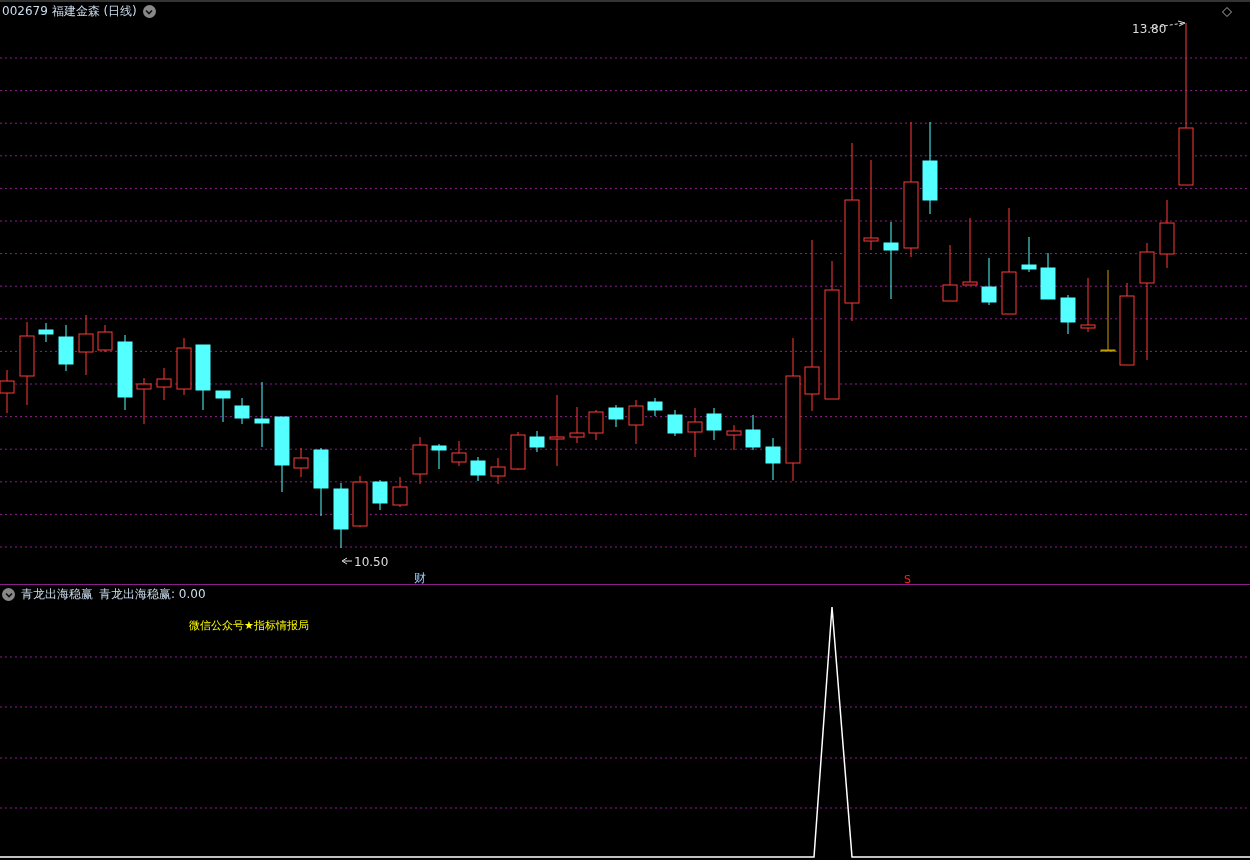 The width and height of the screenshot is (1250, 860). Describe the element at coordinates (420, 578) in the screenshot. I see `finance-marker: 财` at that location.